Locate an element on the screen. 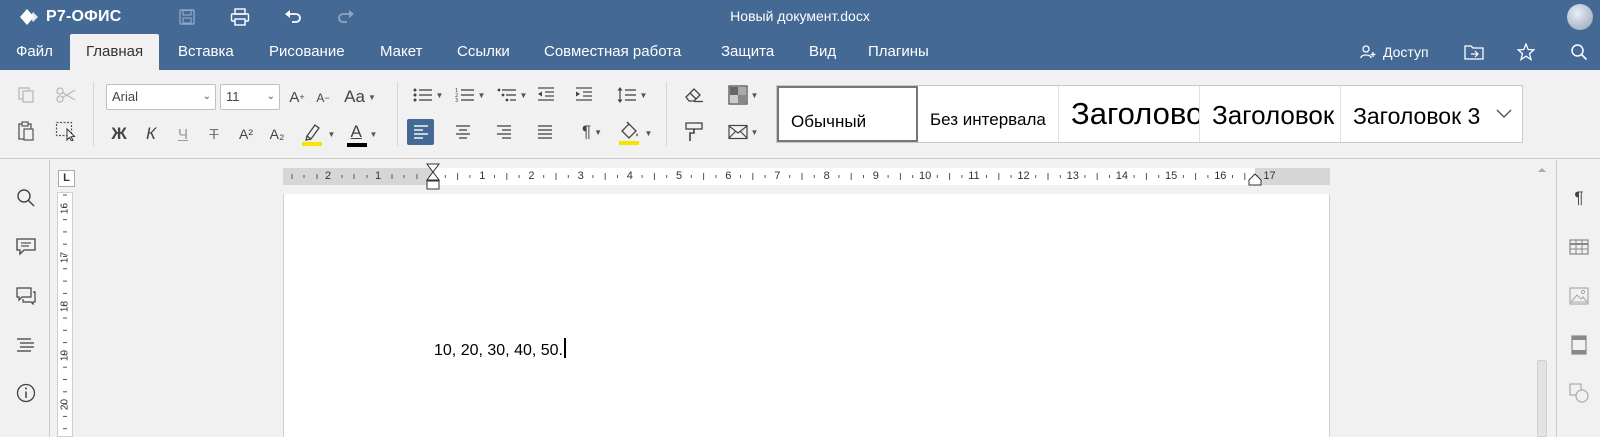 The height and width of the screenshot is (437, 1600). select-all-button is located at coordinates (66, 131).